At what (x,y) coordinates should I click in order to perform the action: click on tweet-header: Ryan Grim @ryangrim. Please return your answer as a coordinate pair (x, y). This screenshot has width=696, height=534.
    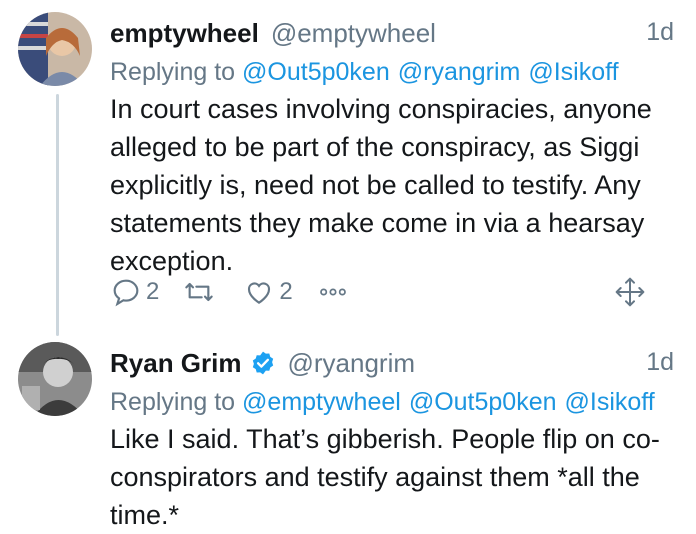
    Looking at the image, I should click on (395, 363).